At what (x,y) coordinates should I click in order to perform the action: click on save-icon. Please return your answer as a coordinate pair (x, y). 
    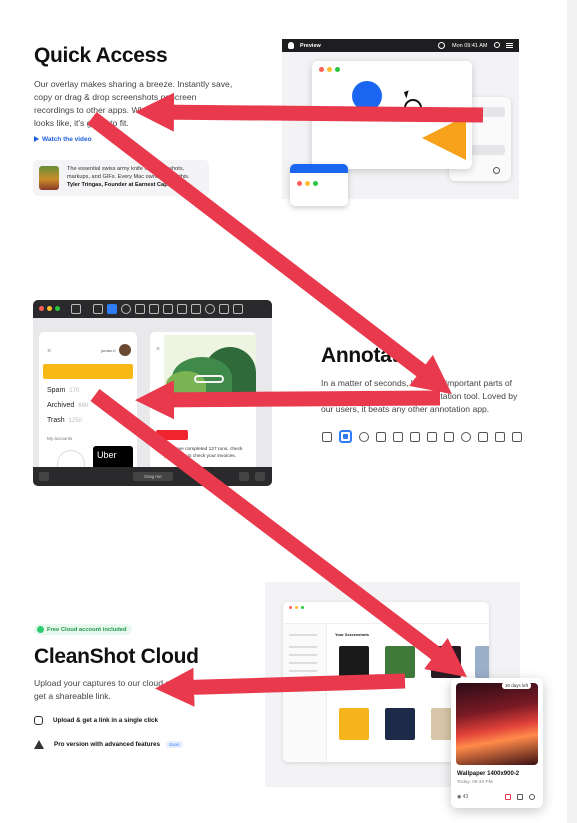
    Looking at the image, I should click on (244, 476).